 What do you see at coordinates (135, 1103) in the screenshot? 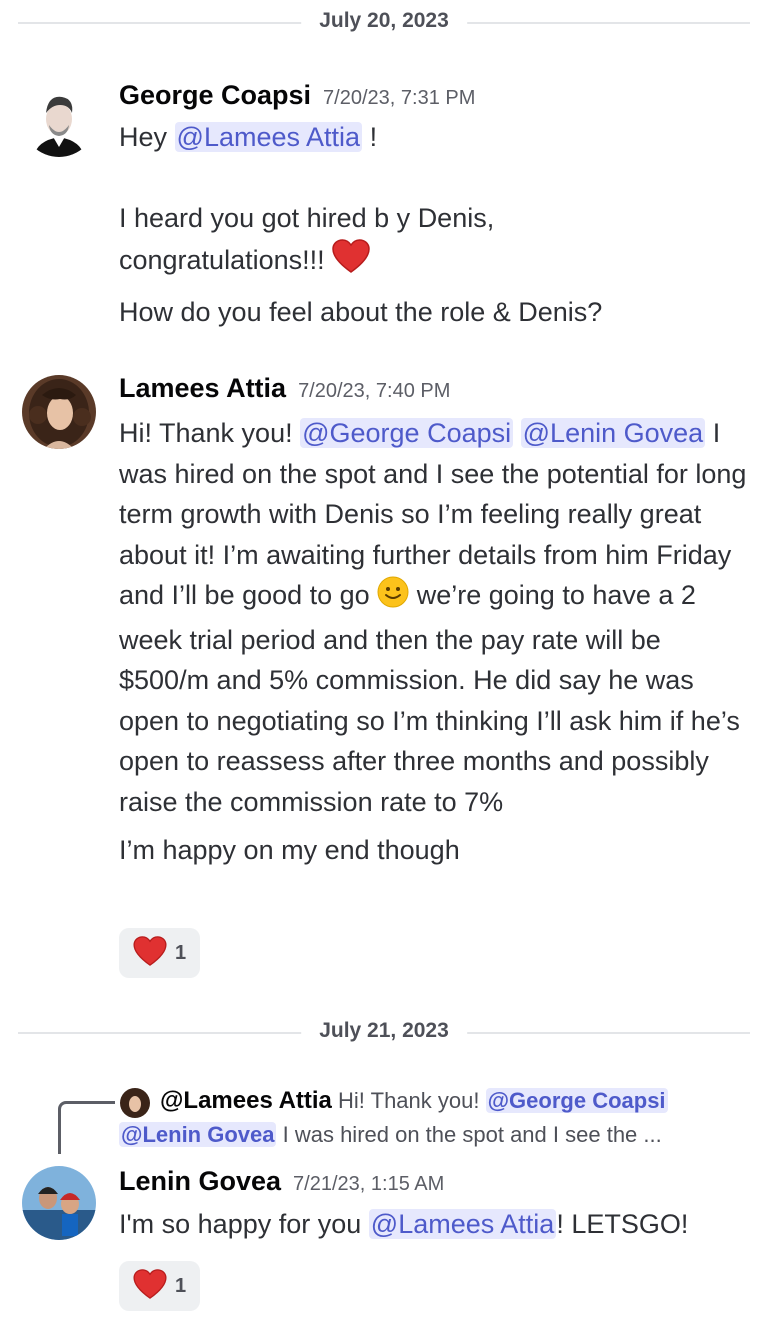
I see `reply-avatar` at bounding box center [135, 1103].